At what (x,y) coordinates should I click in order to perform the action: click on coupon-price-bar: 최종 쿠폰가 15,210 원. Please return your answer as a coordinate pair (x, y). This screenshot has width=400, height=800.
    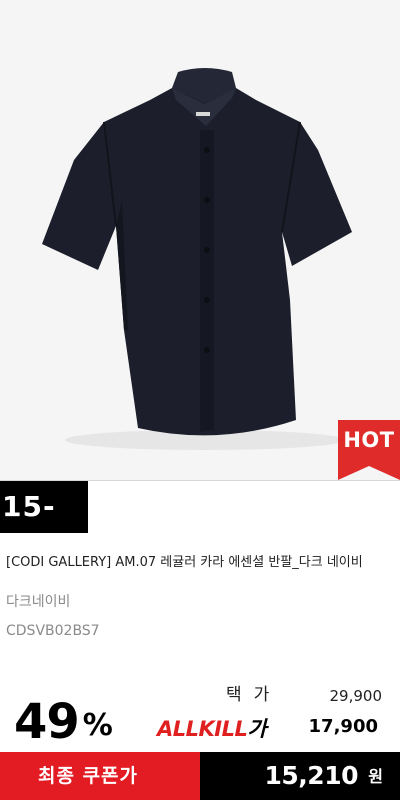
    Looking at the image, I should click on (200, 776).